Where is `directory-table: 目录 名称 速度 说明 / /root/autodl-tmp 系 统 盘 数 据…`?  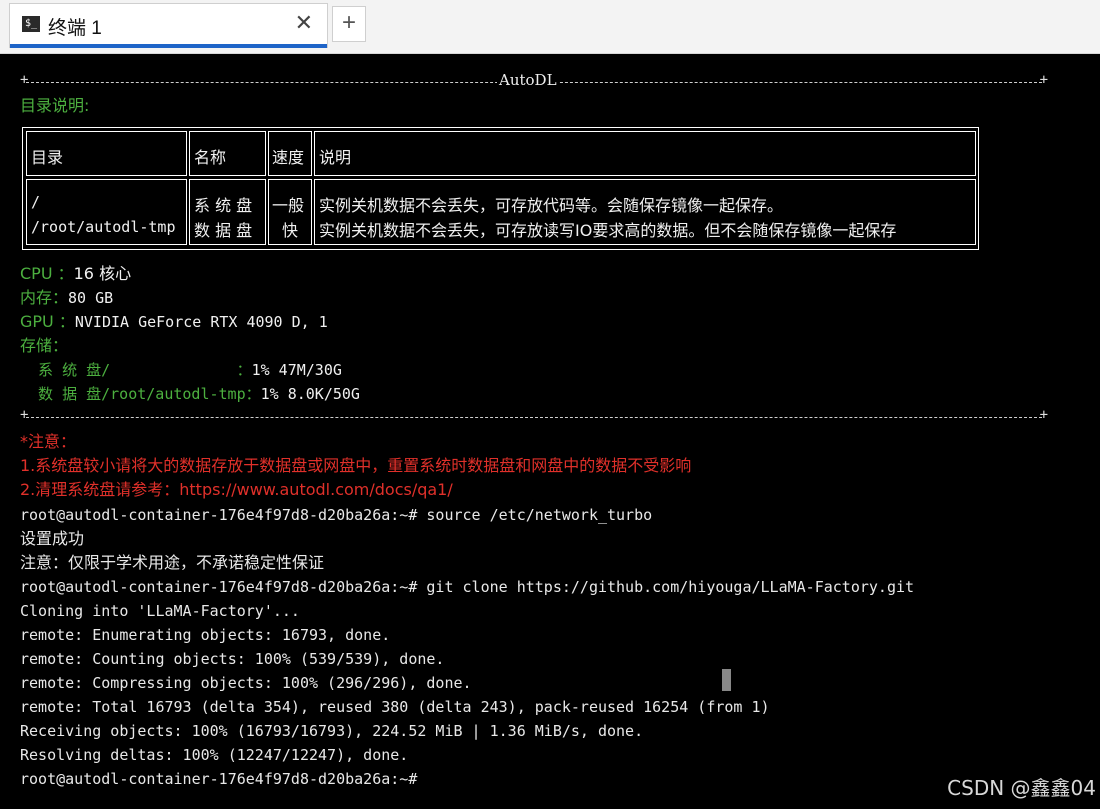
directory-table: 目录 名称 速度 说明 / /root/autodl-tmp 系 统 盘 数 据… is located at coordinates (500, 188).